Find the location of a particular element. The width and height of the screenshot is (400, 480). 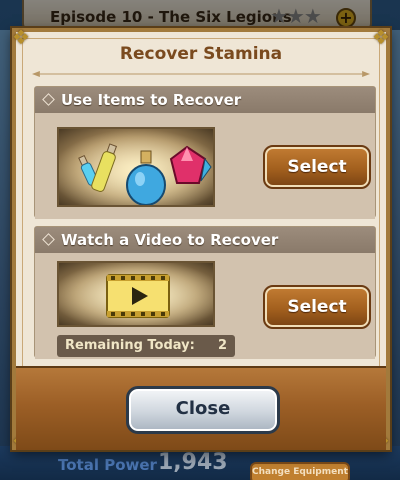

select-items-button: Select is located at coordinates (317, 167).